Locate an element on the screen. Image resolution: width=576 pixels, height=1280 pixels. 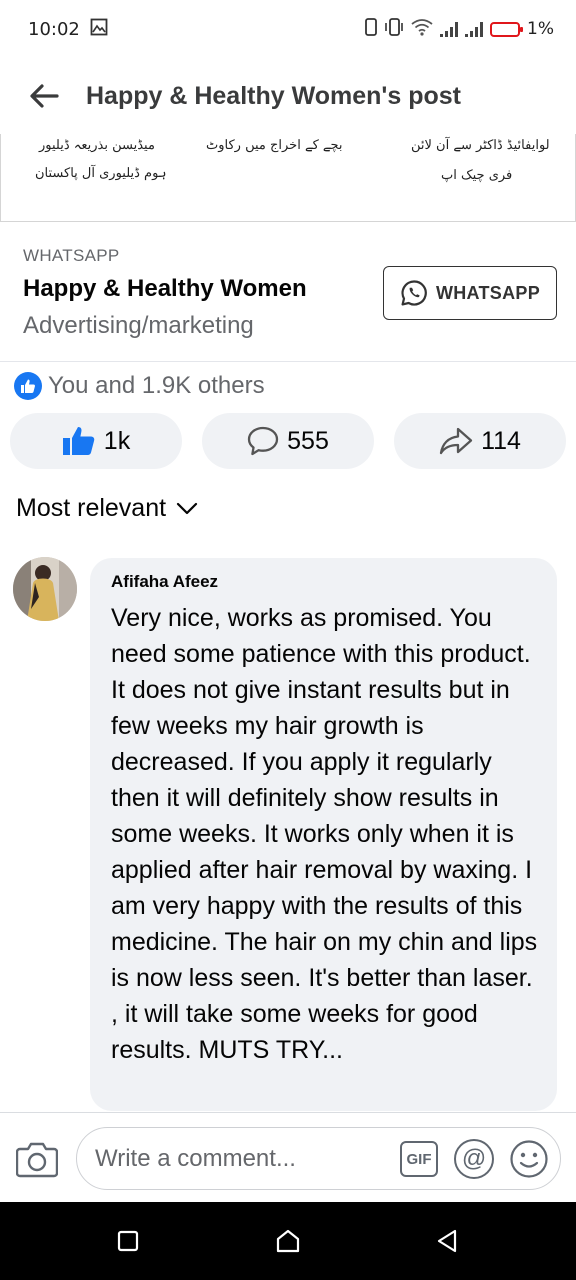
comment-sort-dropdown: Most relevant is located at coordinates (107, 508).